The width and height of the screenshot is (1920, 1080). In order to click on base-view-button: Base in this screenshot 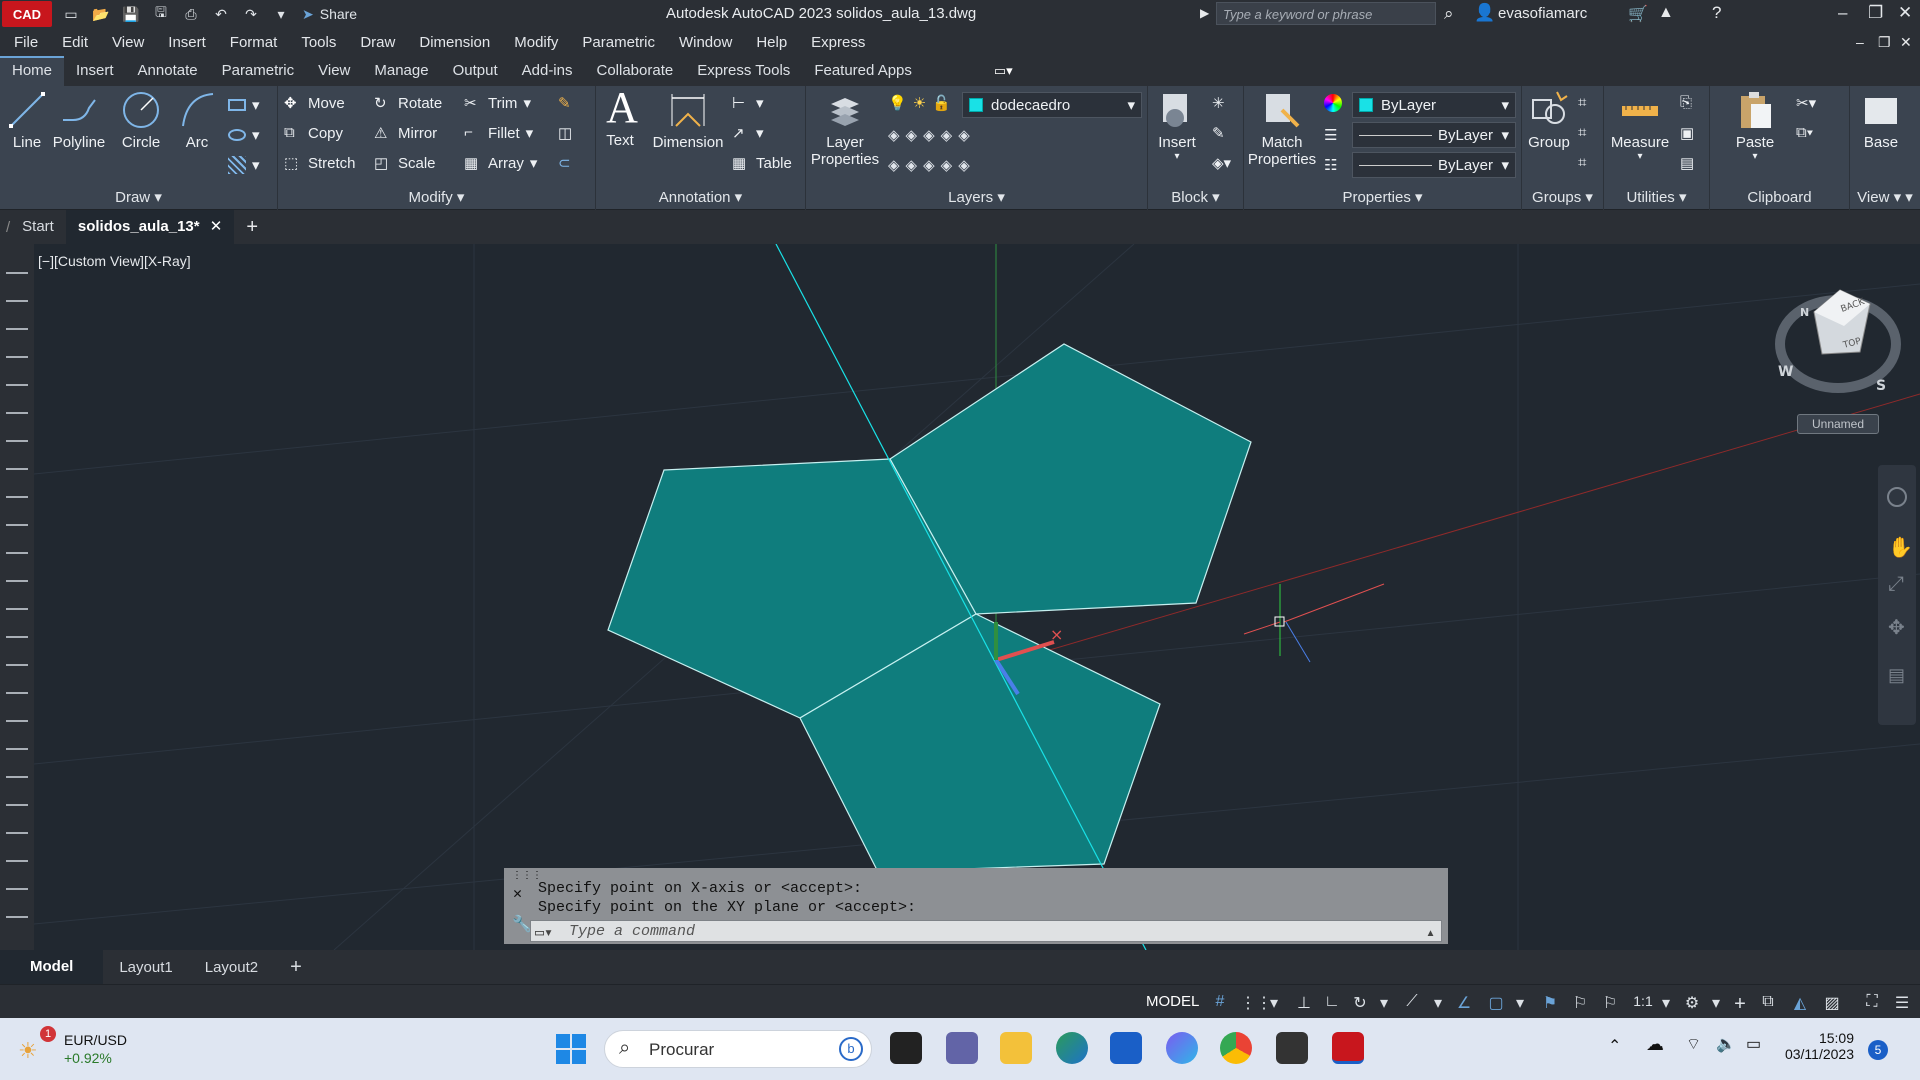, I will do `click(1881, 120)`.